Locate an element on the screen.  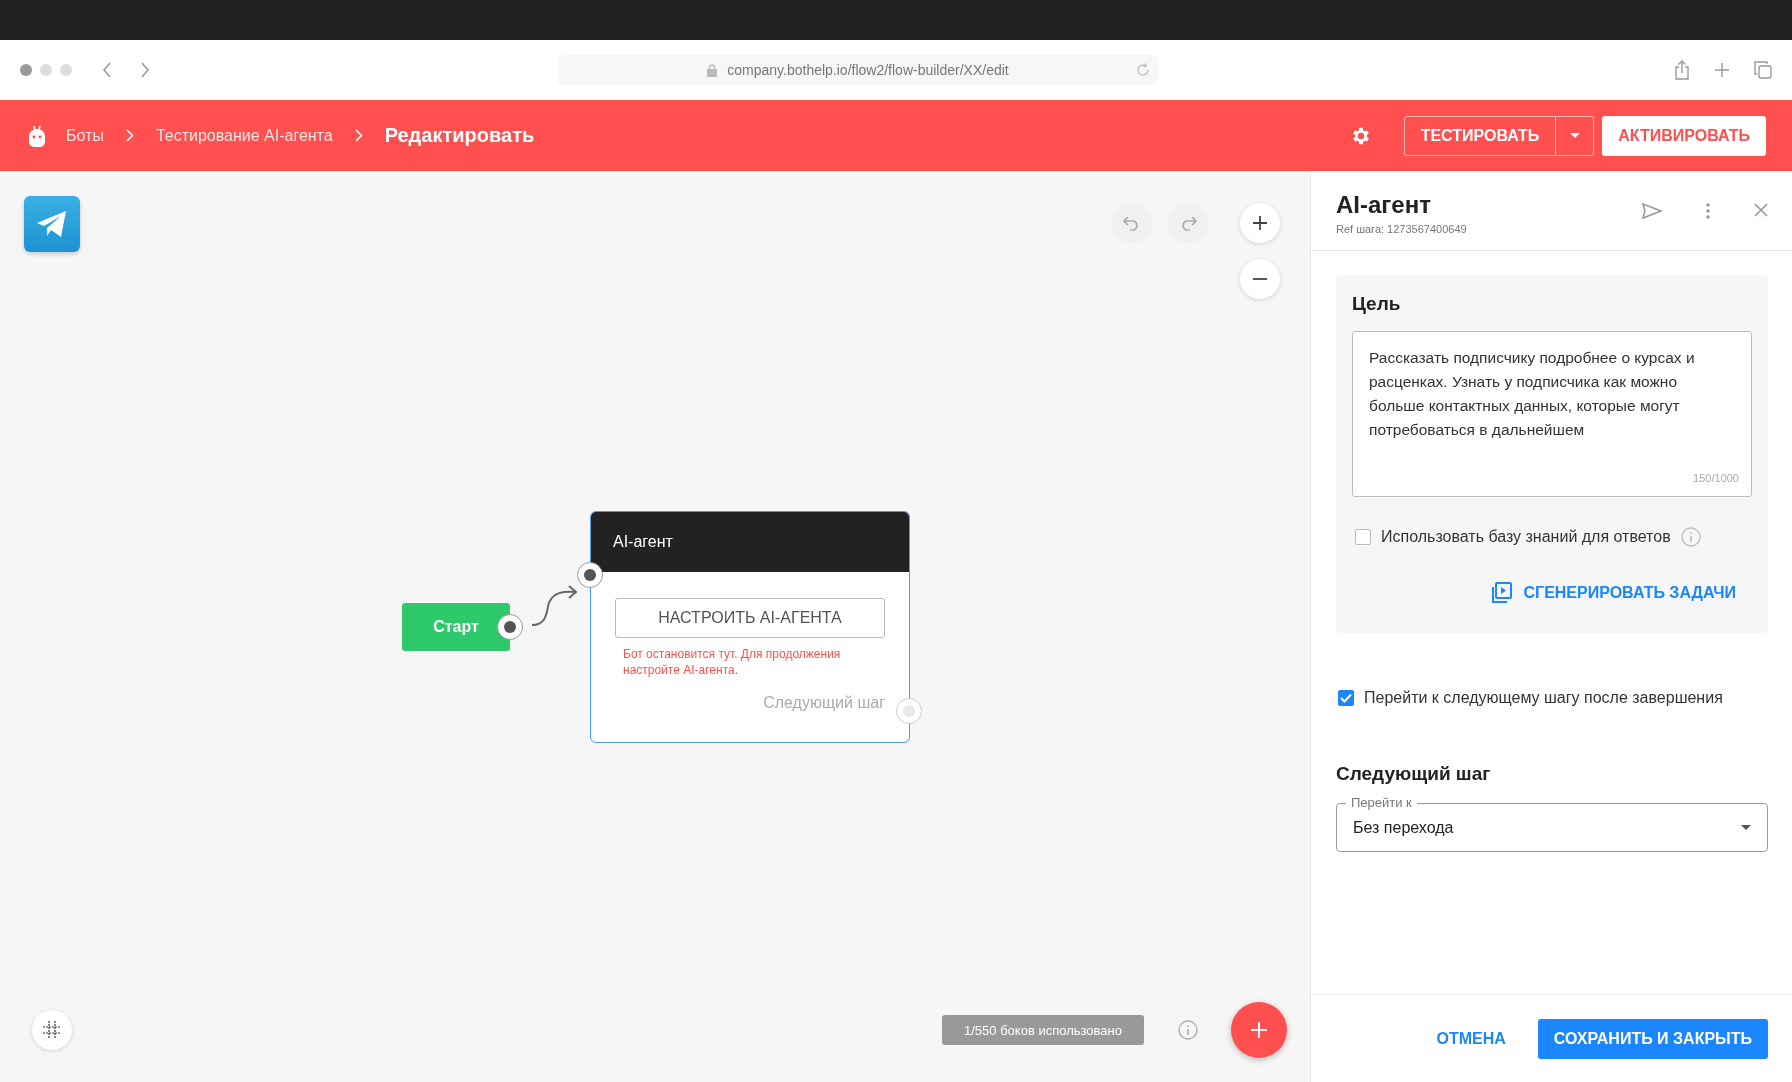
checkbox-label: Использовать базу знаний для ответов is located at coordinates (1526, 537).